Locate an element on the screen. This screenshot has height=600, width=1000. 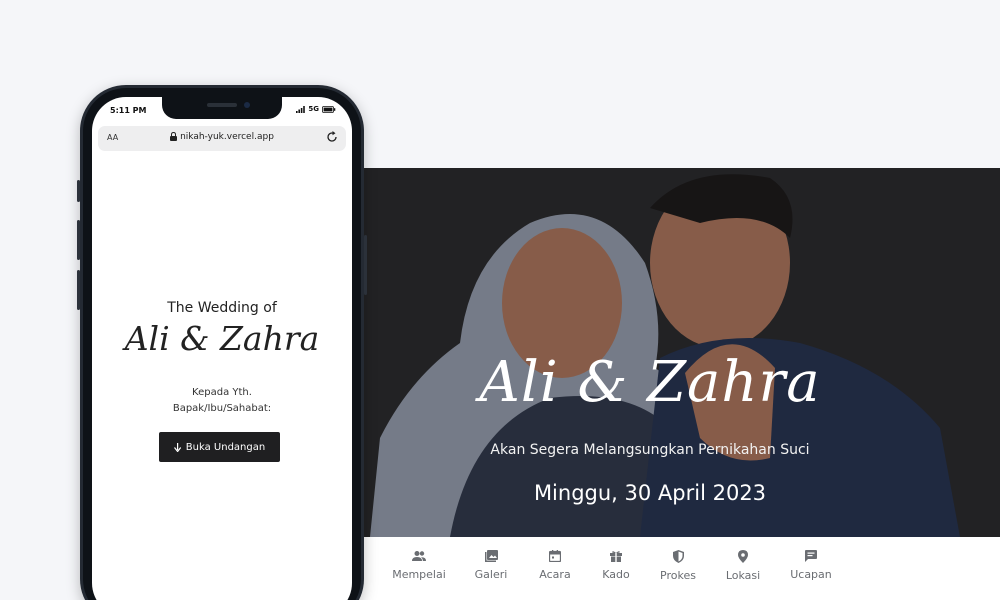
couple-names: Ali & Zahra is located at coordinates (222, 338).